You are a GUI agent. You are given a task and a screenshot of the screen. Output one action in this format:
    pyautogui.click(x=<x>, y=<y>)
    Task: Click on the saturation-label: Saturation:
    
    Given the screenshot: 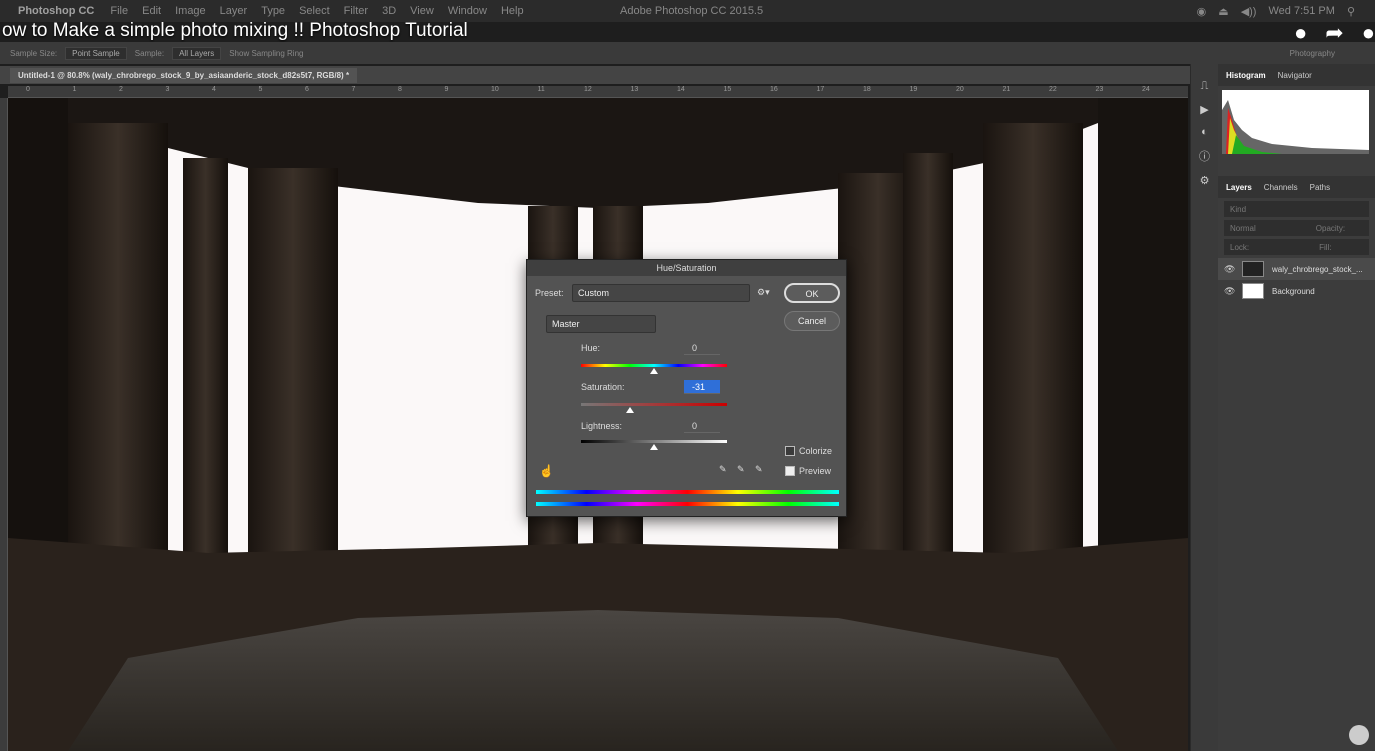 What is the action you would take?
    pyautogui.click(x=603, y=387)
    